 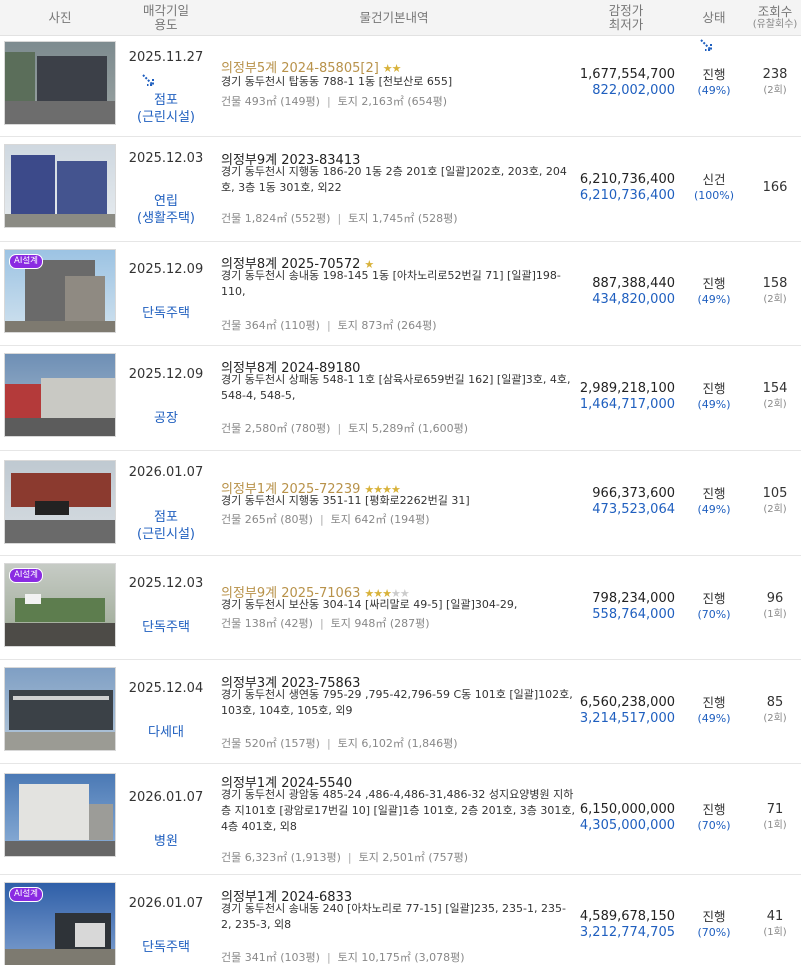 I want to click on view-count: 41 (1회), so click(x=775, y=923).